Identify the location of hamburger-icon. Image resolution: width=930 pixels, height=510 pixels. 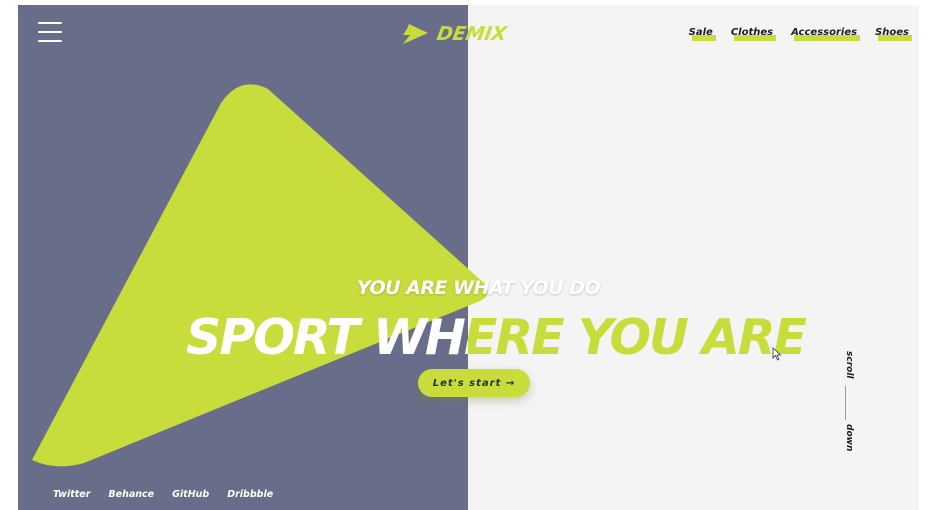
(51, 32).